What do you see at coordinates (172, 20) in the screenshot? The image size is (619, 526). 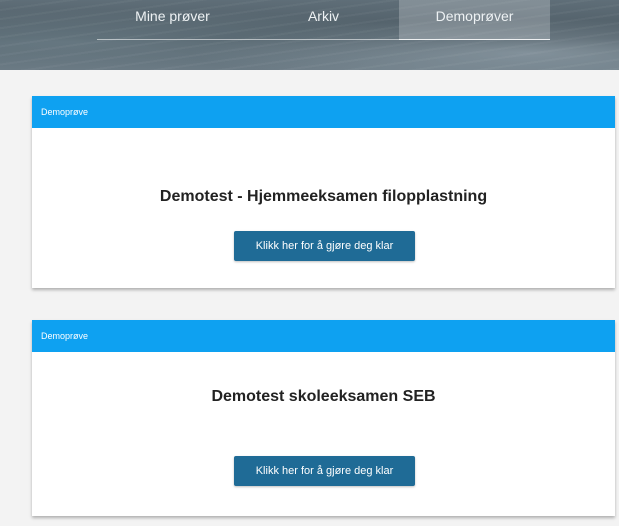 I see `tab-mine-prover: Mine prøver` at bounding box center [172, 20].